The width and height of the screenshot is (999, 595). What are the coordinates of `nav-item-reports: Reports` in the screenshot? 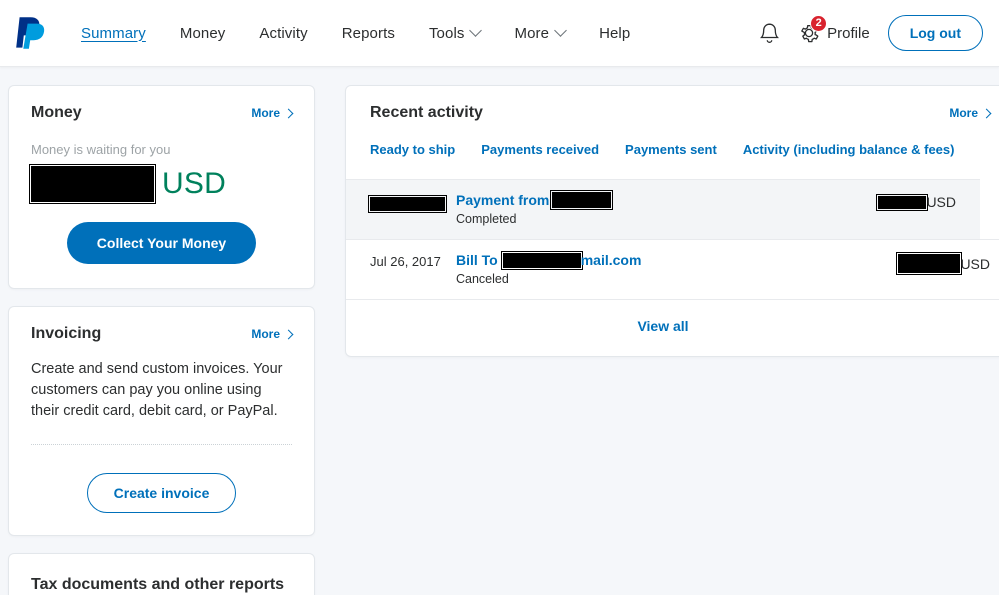 It's located at (368, 33).